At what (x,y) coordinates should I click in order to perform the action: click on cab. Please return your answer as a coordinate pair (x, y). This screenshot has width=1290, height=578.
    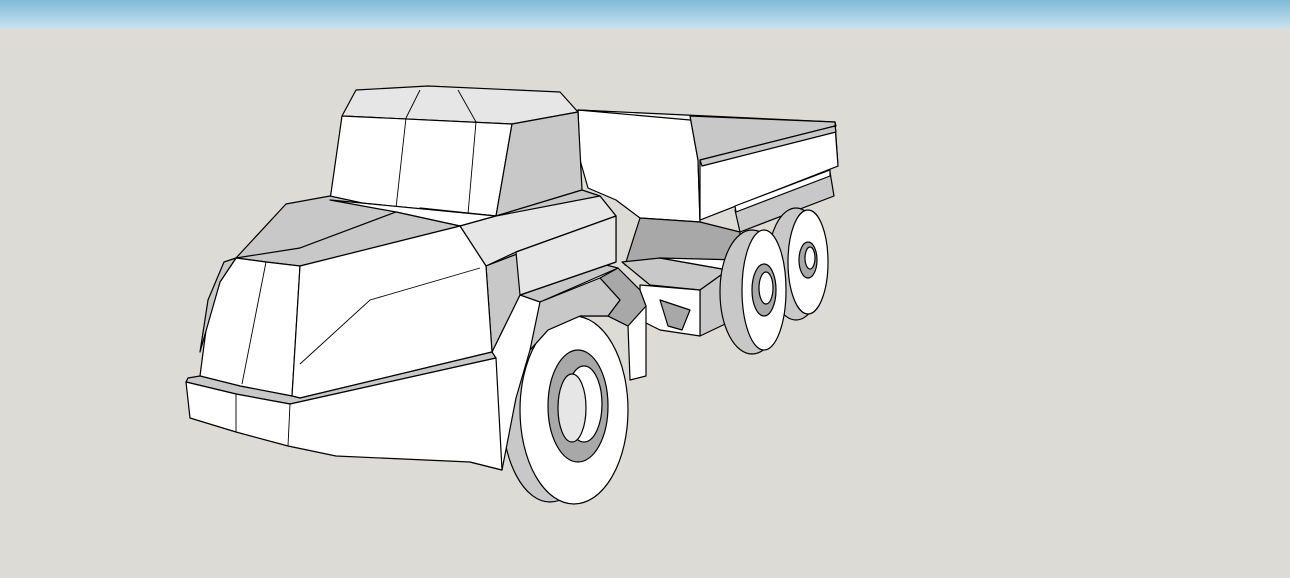
    Looking at the image, I should click on (456, 151).